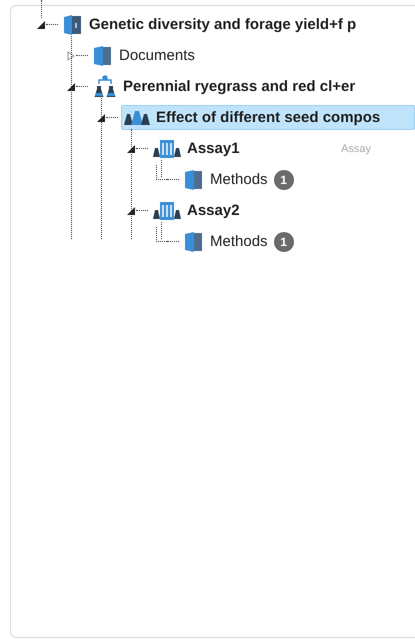 This screenshot has height=642, width=415. What do you see at coordinates (253, 56) in the screenshot?
I see `tree-item: Documents` at bounding box center [253, 56].